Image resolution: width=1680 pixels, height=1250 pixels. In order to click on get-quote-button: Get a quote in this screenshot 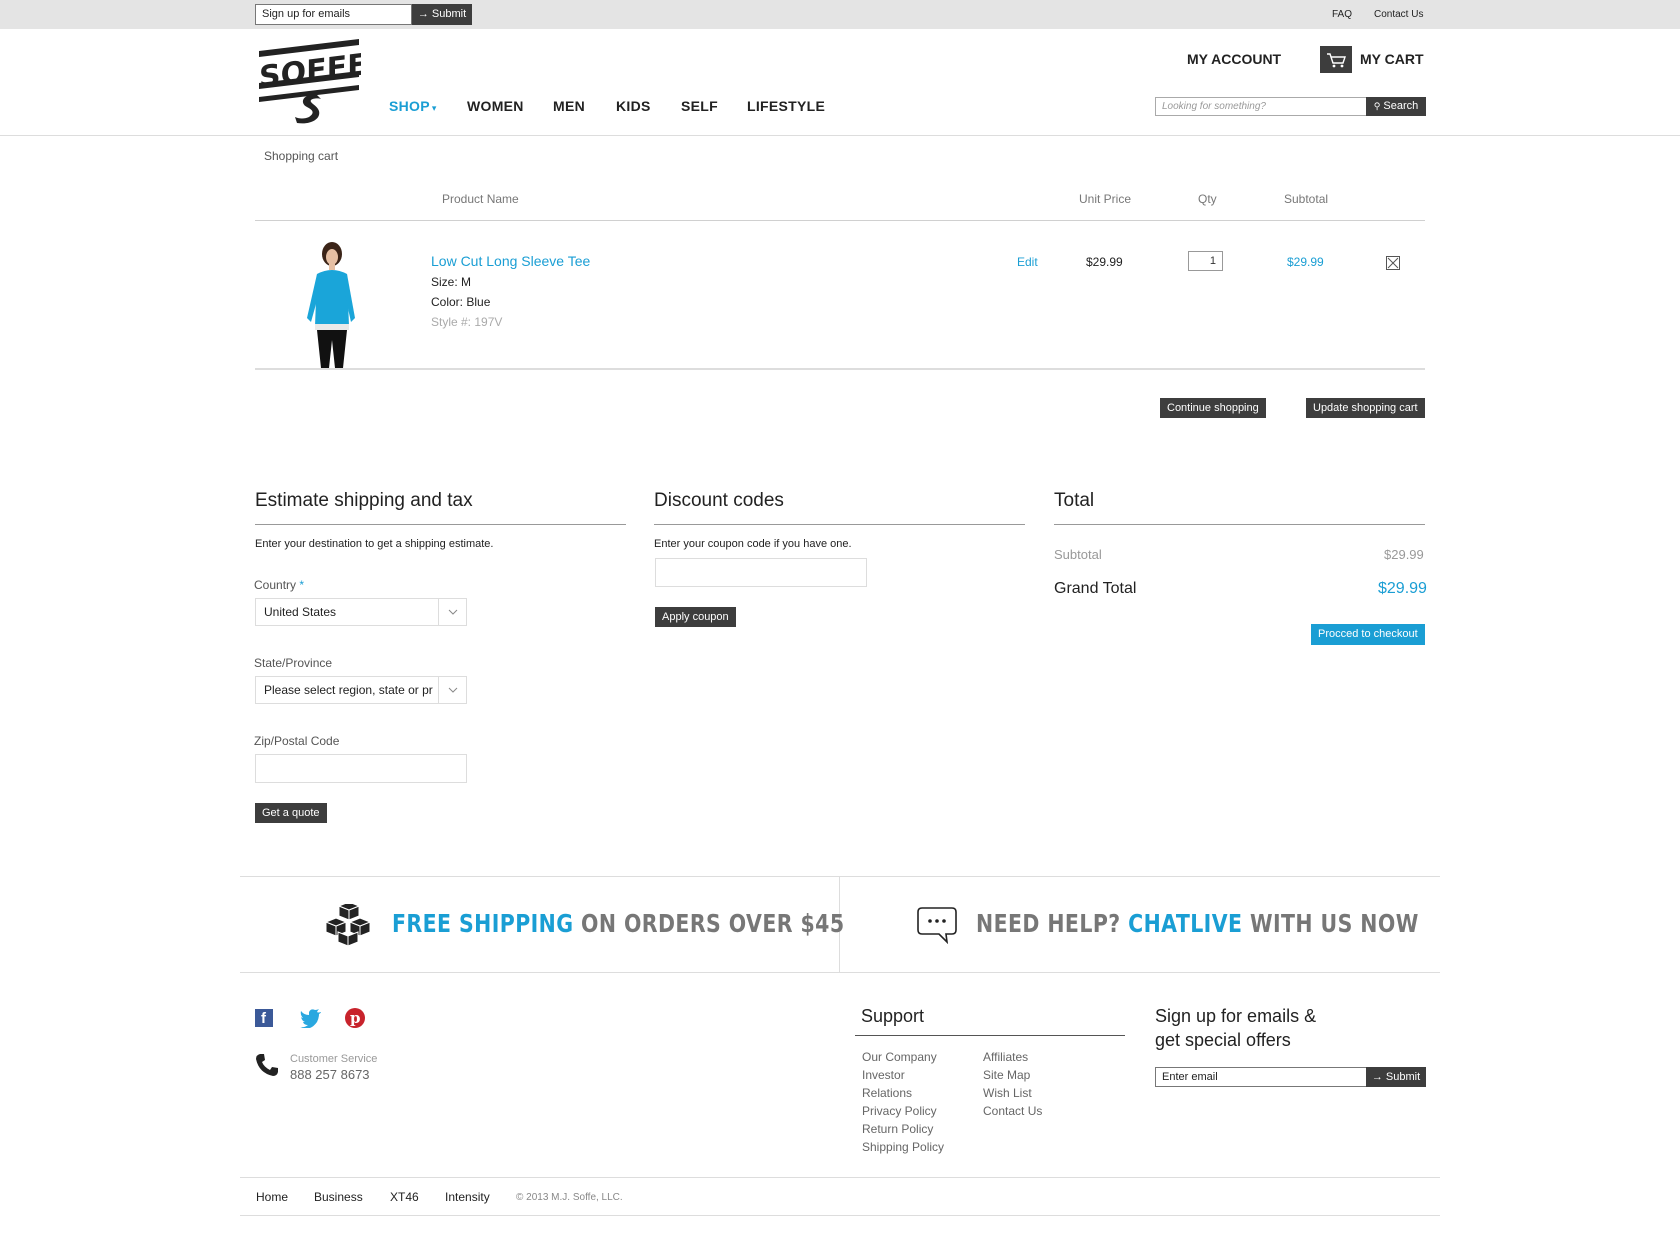, I will do `click(291, 813)`.